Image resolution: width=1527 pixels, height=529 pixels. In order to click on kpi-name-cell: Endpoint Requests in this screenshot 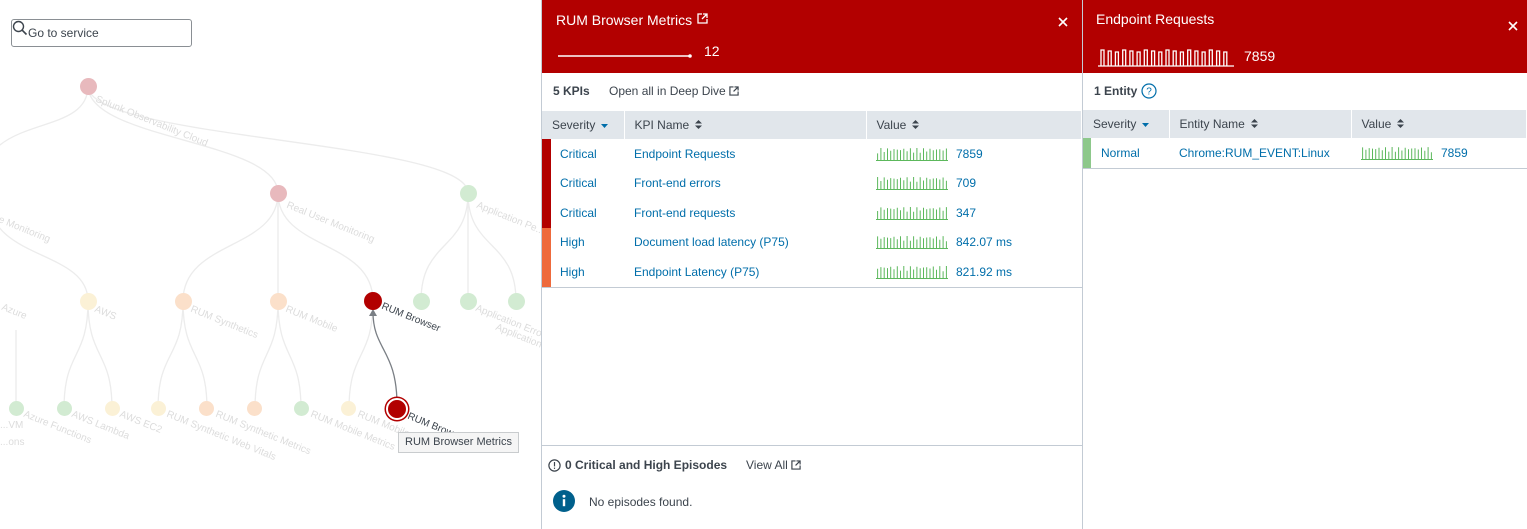, I will do `click(745, 154)`.